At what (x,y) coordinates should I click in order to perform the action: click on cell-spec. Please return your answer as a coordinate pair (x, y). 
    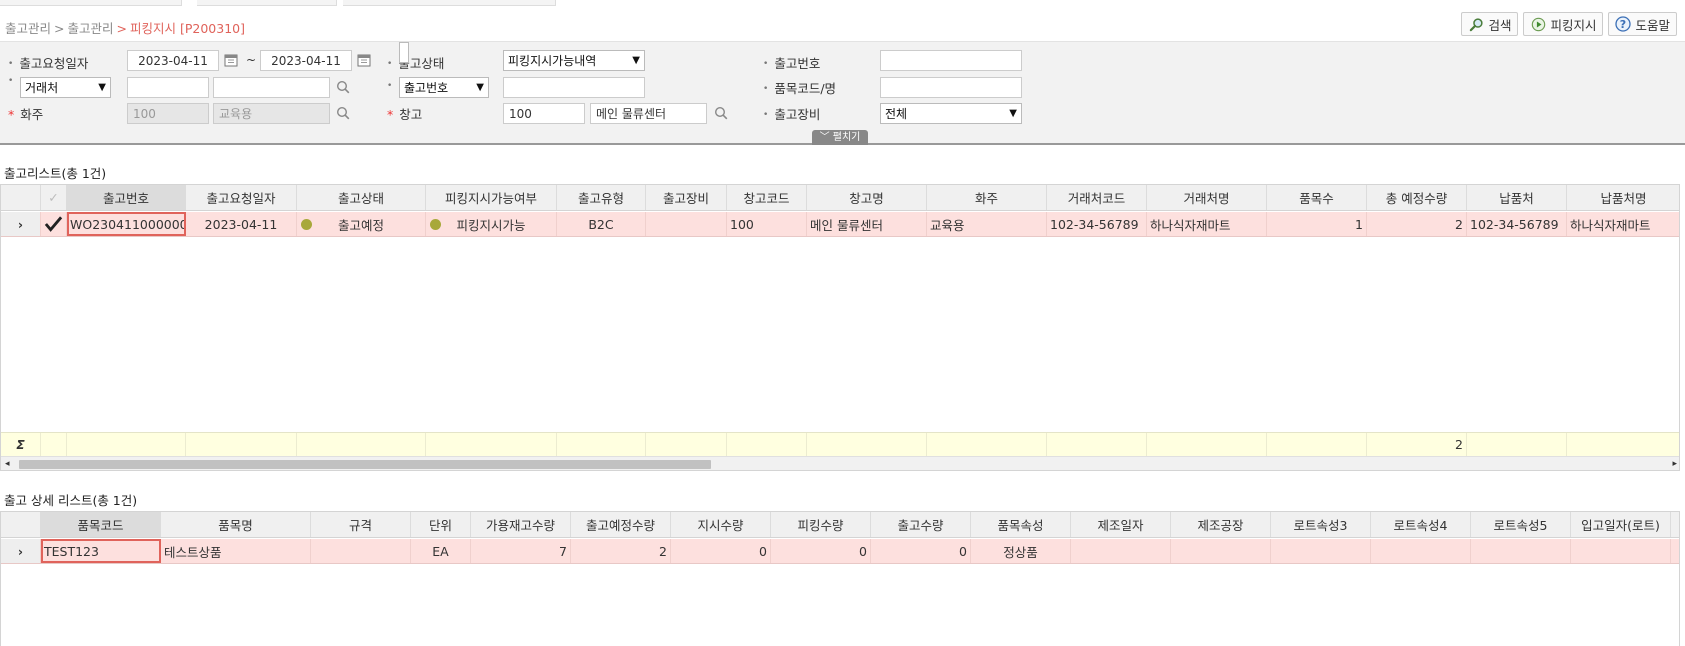
    Looking at the image, I should click on (361, 551).